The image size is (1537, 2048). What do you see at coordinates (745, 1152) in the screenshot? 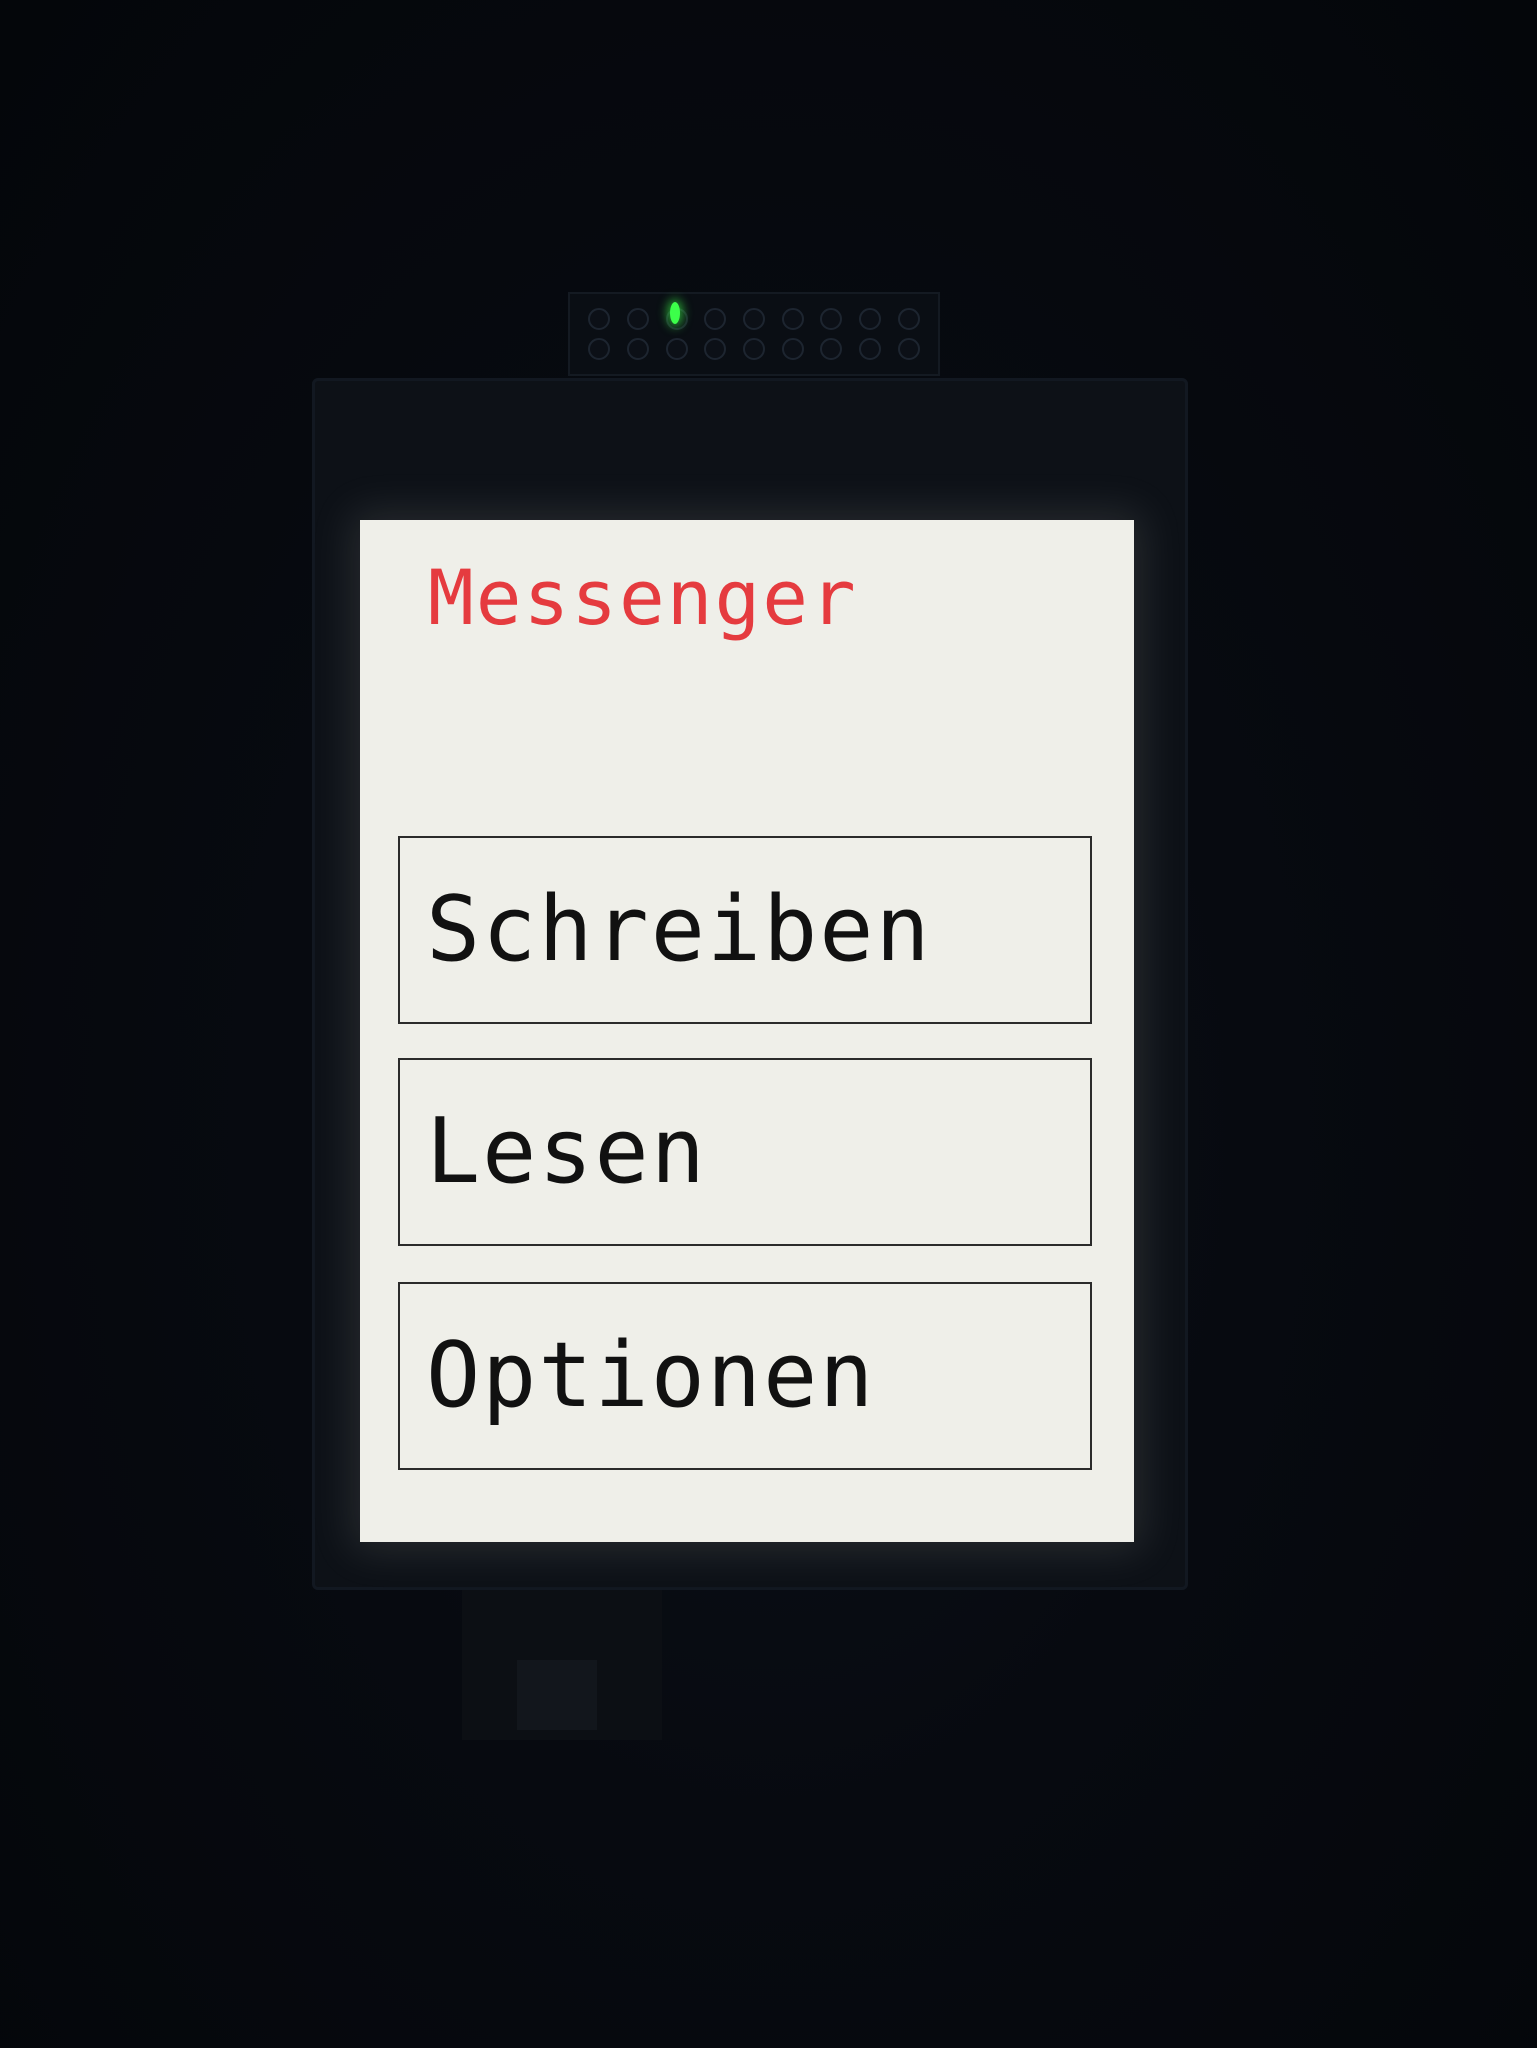
I see `read-button: Lesen` at bounding box center [745, 1152].